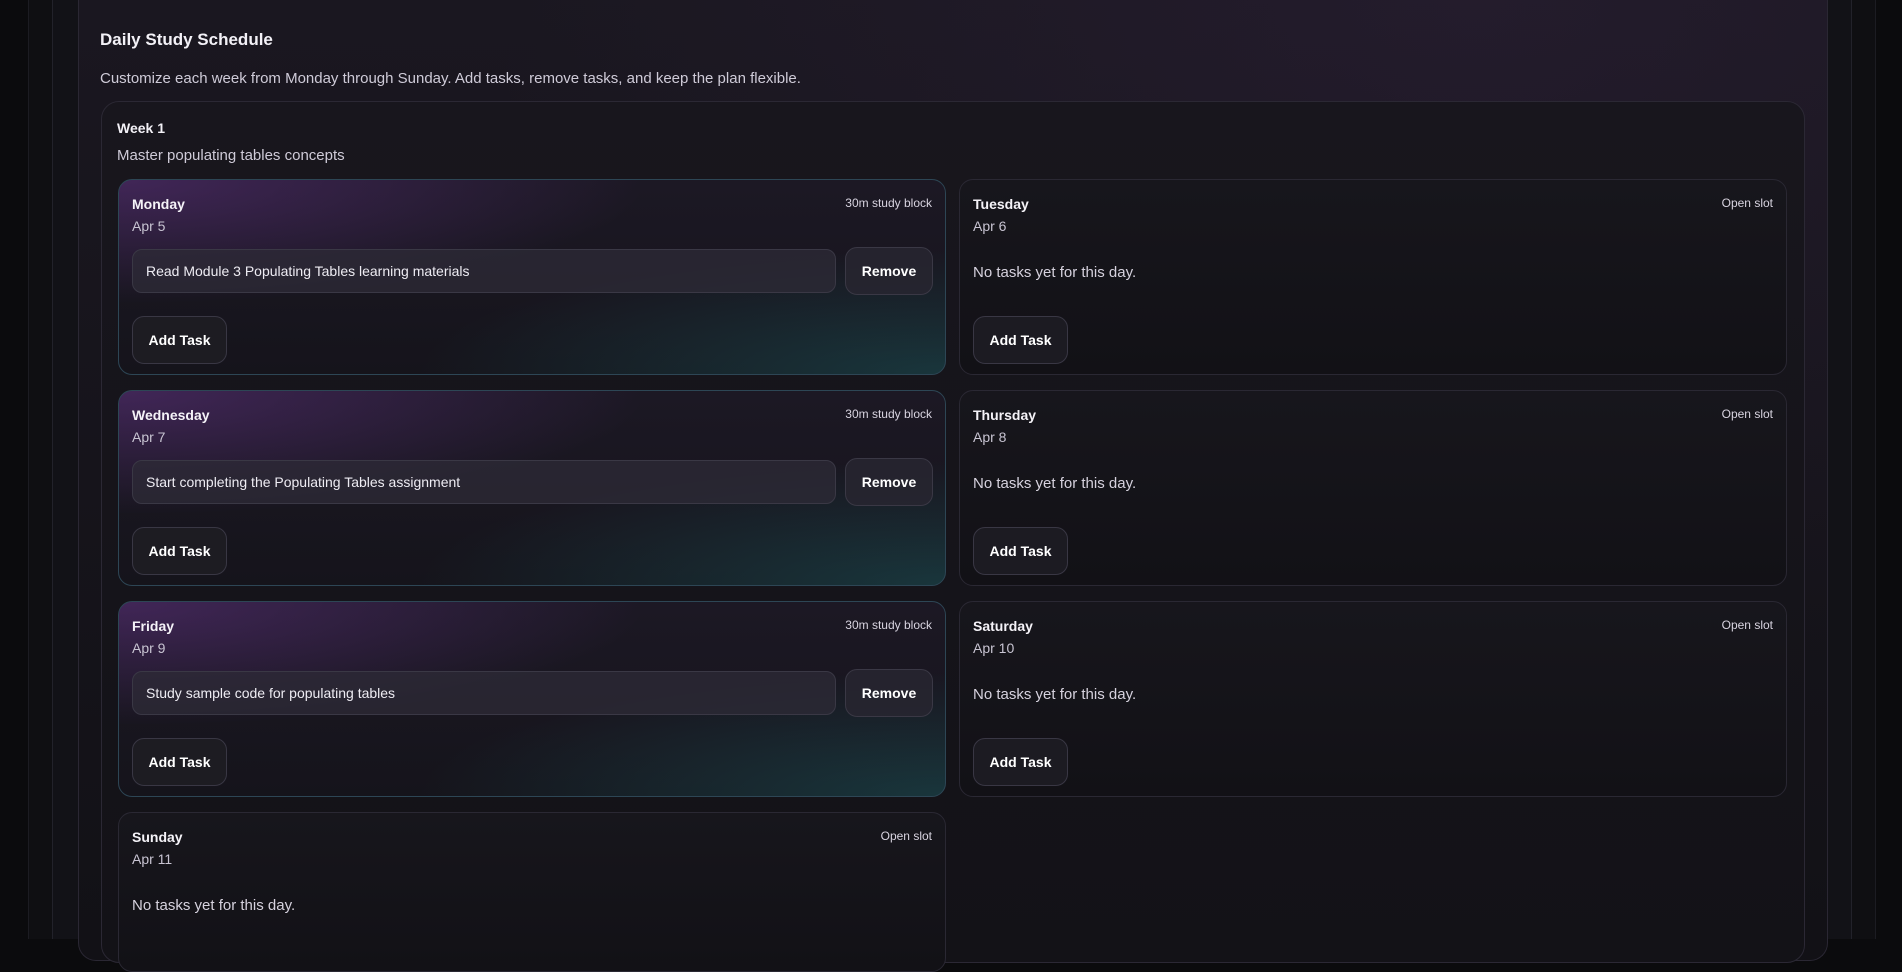  Describe the element at coordinates (149, 648) in the screenshot. I see `day-date: Apr 9` at that location.